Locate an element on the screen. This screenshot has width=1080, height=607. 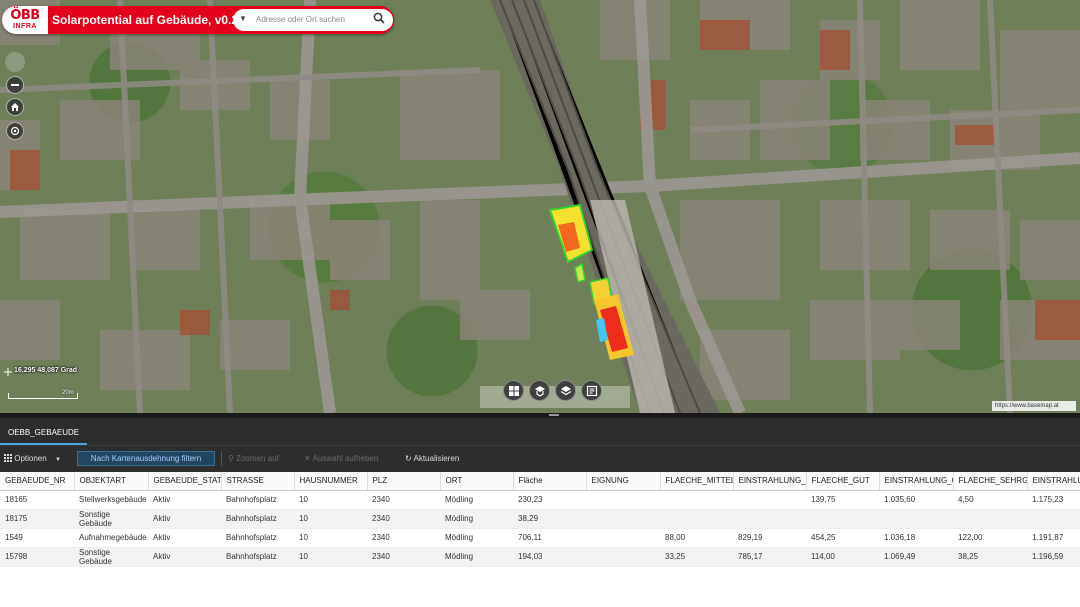
table-cell: 4,50 is located at coordinates (990, 500).